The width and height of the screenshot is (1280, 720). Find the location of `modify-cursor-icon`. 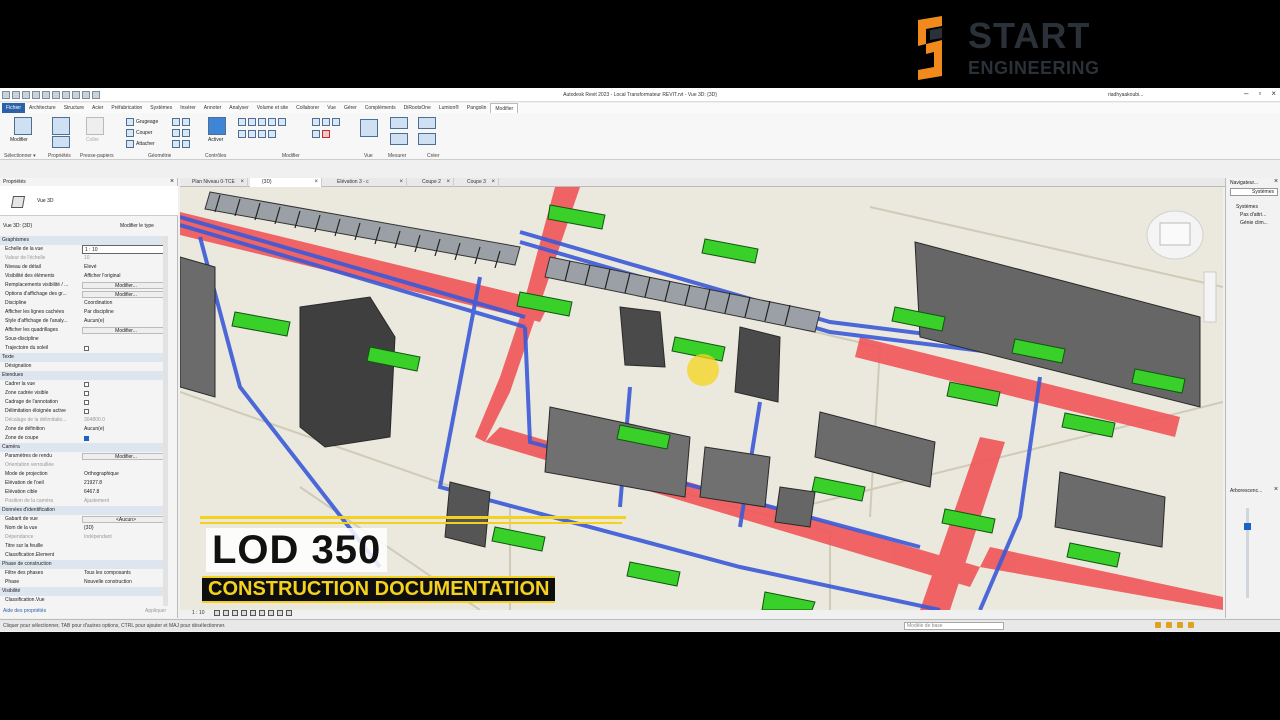

modify-cursor-icon is located at coordinates (23, 126).